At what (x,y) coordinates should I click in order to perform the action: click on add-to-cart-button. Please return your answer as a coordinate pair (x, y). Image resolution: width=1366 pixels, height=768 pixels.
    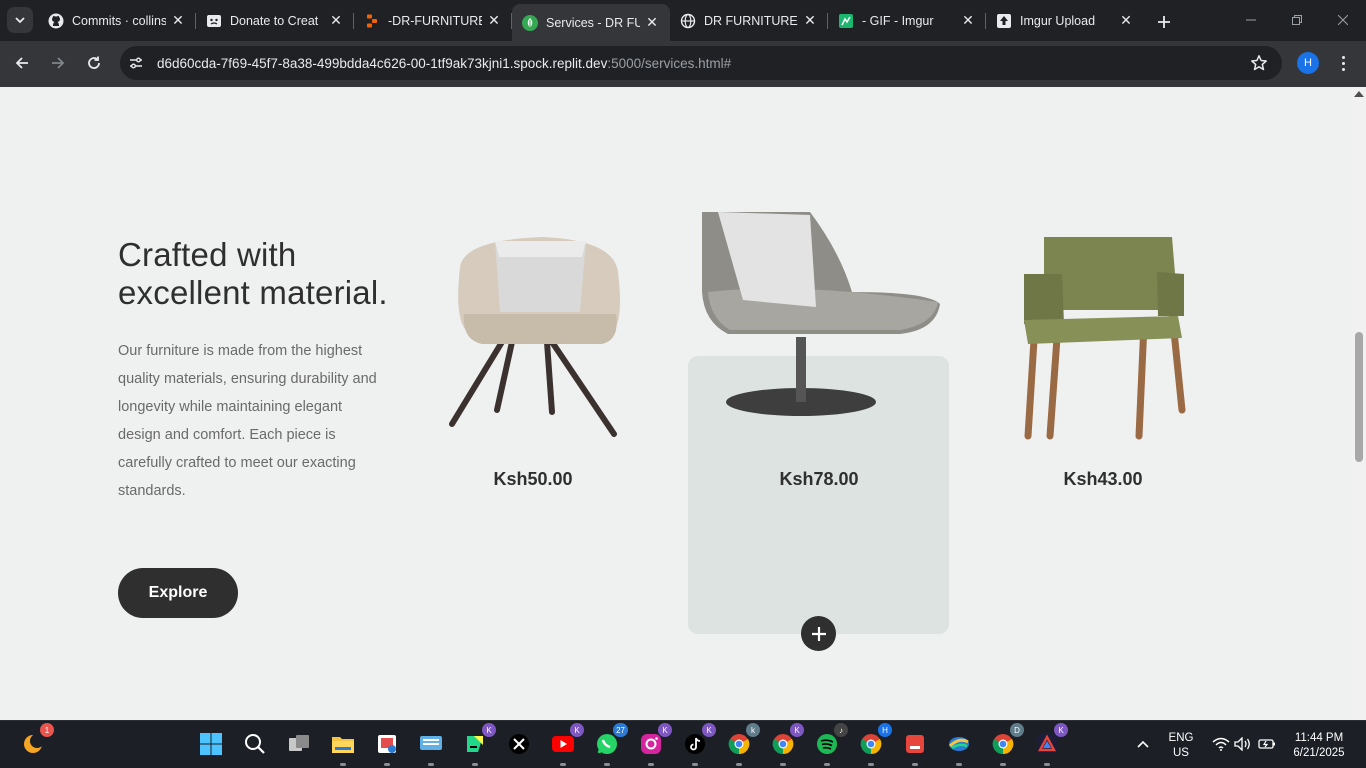
    Looking at the image, I should click on (818, 633).